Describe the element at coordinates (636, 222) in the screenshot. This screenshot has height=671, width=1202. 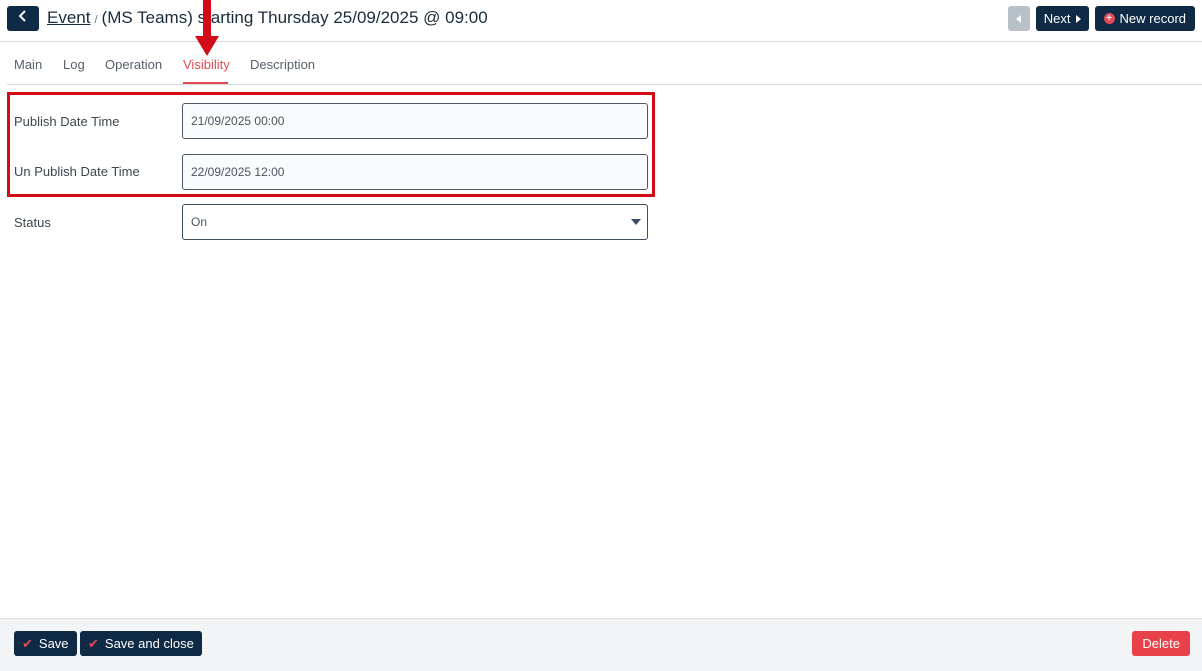
I see `caret-down-icon` at that location.